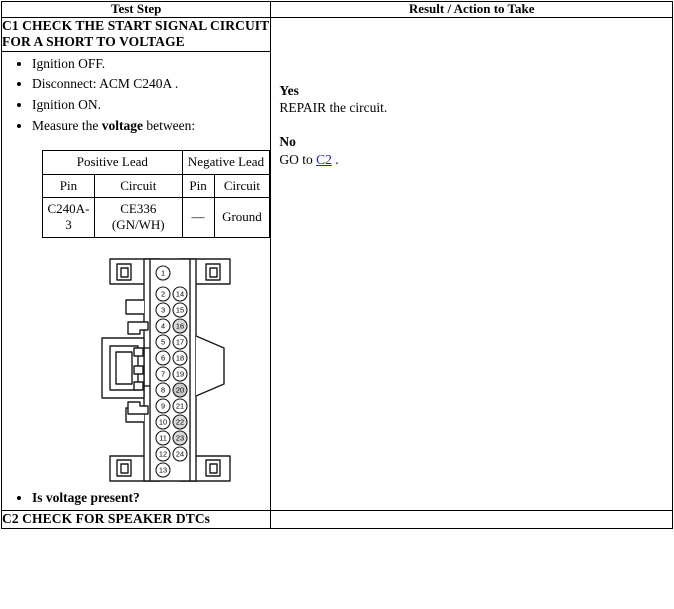 Image resolution: width=674 pixels, height=609 pixels. Describe the element at coordinates (124, 367) in the screenshot. I see `connector-latch-core` at that location.